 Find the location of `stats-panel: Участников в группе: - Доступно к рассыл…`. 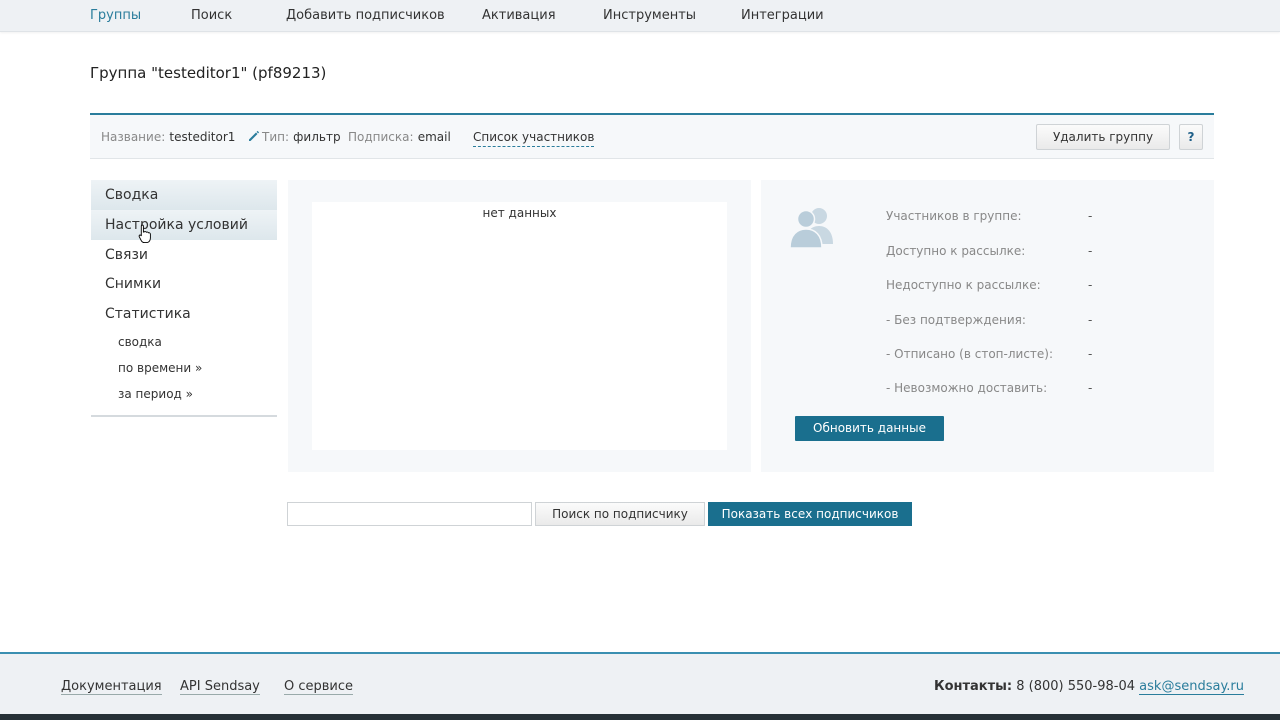

stats-panel: Участников в группе: - Доступно к рассыл… is located at coordinates (987, 326).